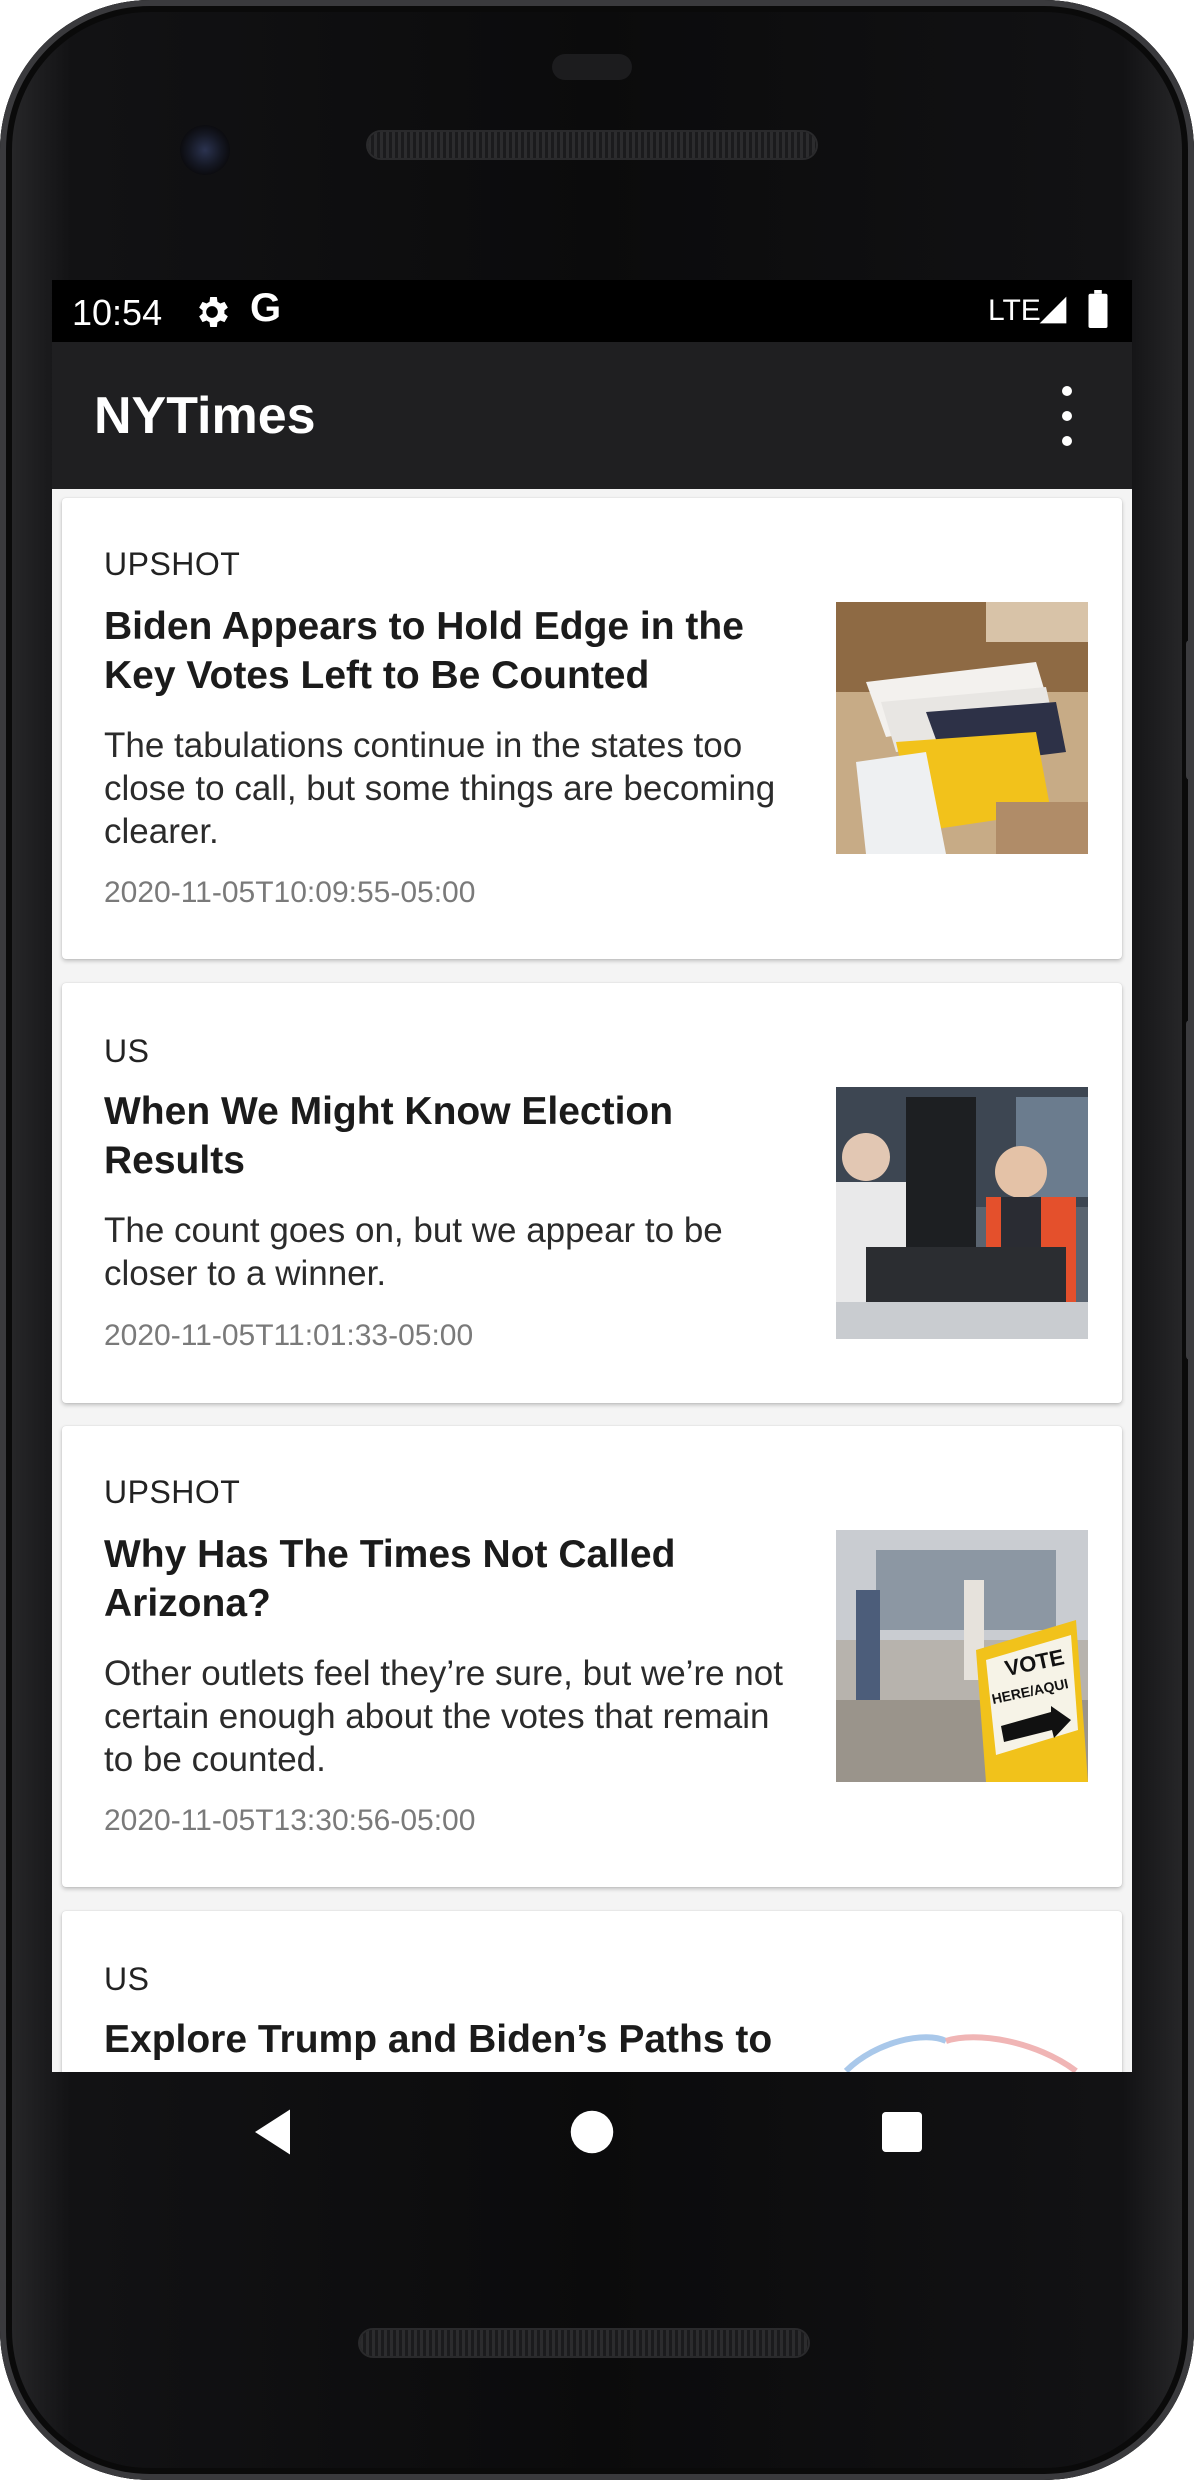 This screenshot has width=1194, height=2480. I want to click on overflow-menu-icon, so click(1067, 416).